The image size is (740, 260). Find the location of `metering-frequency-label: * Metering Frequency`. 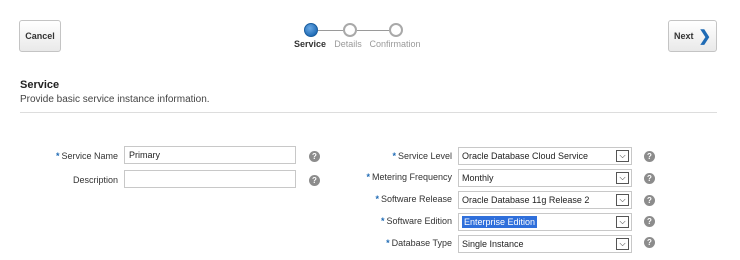

metering-frequency-label: * Metering Frequency is located at coordinates (409, 177).